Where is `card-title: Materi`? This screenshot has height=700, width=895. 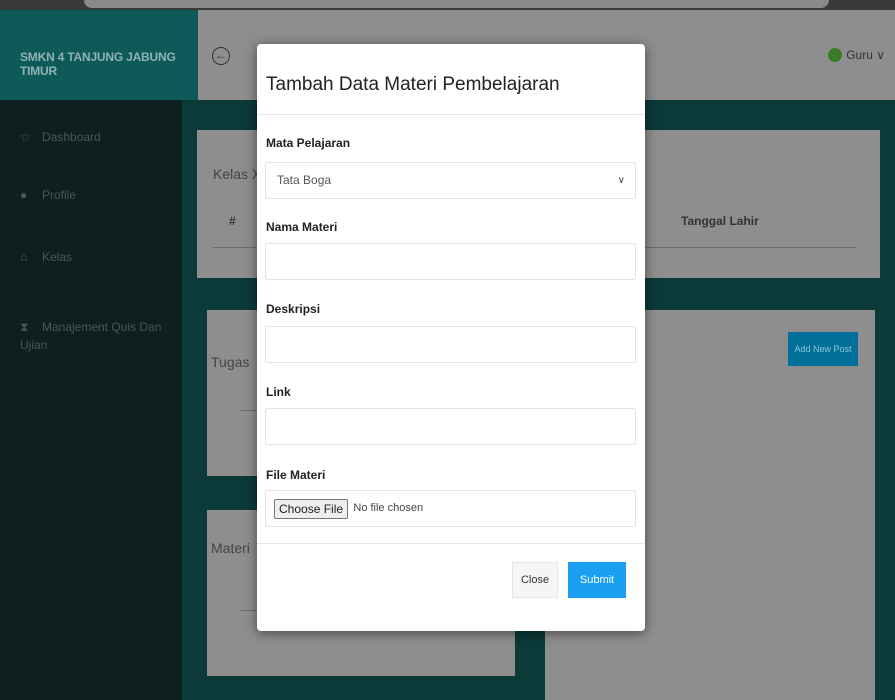 card-title: Materi is located at coordinates (230, 548).